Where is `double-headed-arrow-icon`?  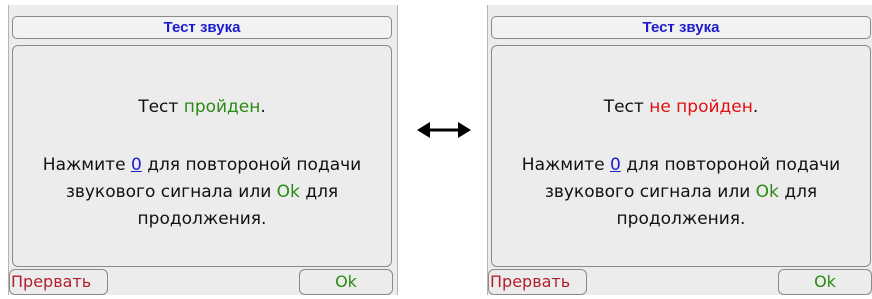
double-headed-arrow-icon is located at coordinates (444, 130).